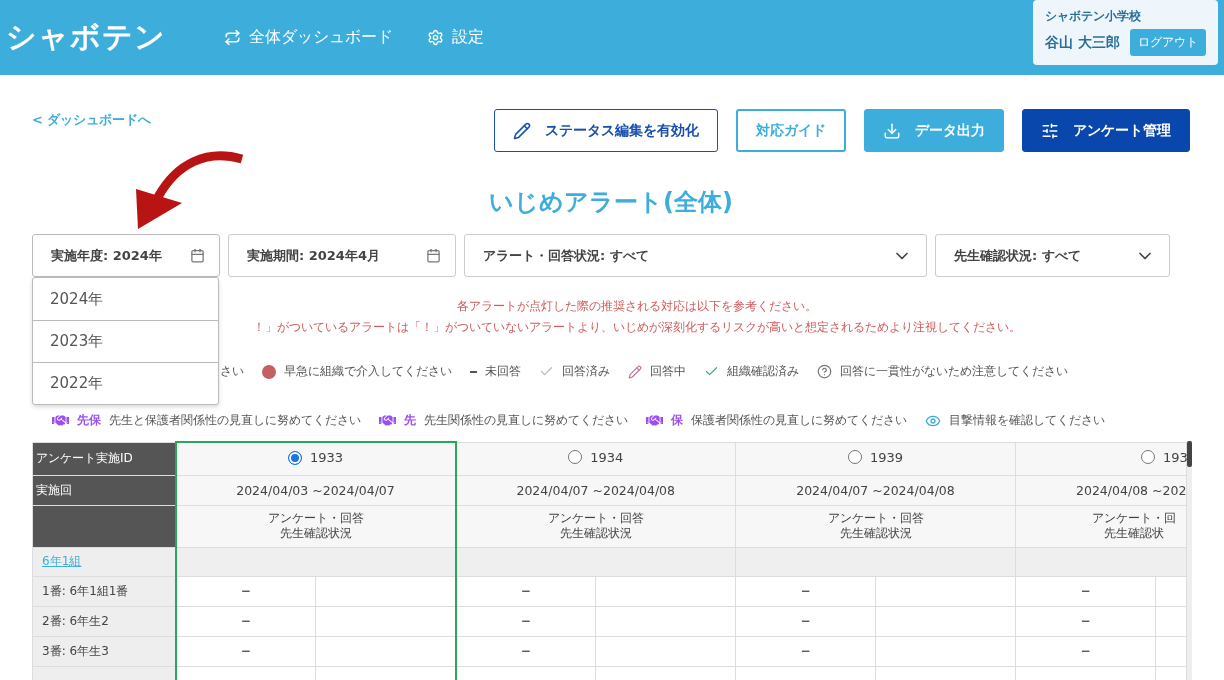 This screenshot has height=680, width=1224. Describe the element at coordinates (1027, 420) in the screenshot. I see `legend-text: 目撃情報を確認してください` at that location.